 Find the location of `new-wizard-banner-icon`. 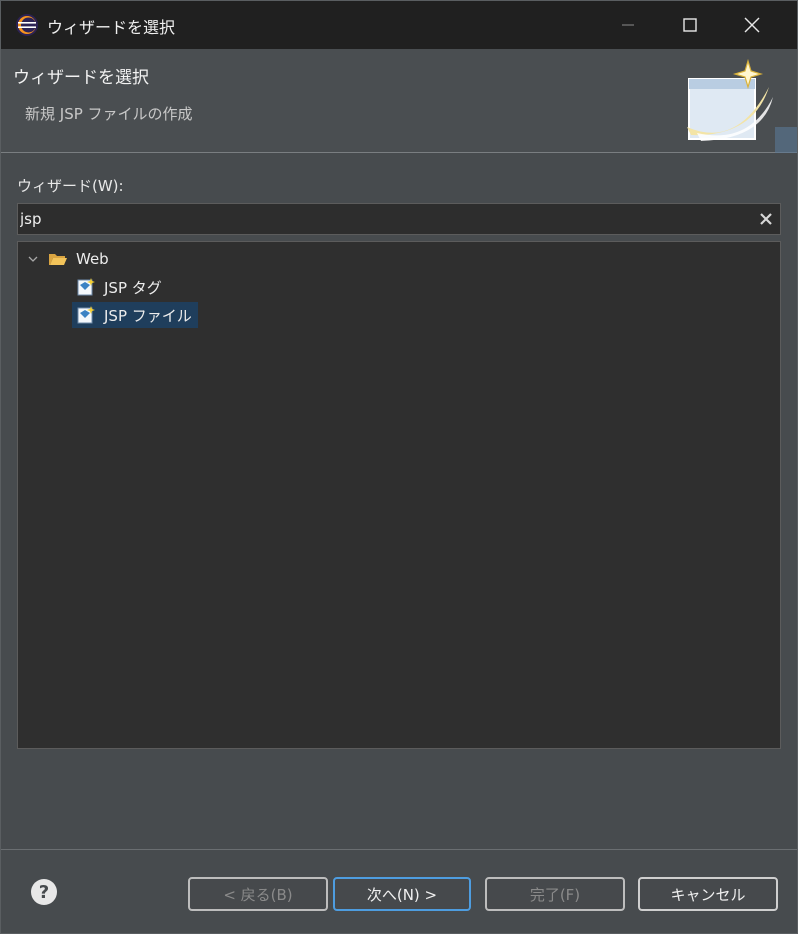

new-wizard-banner-icon is located at coordinates (742, 105).